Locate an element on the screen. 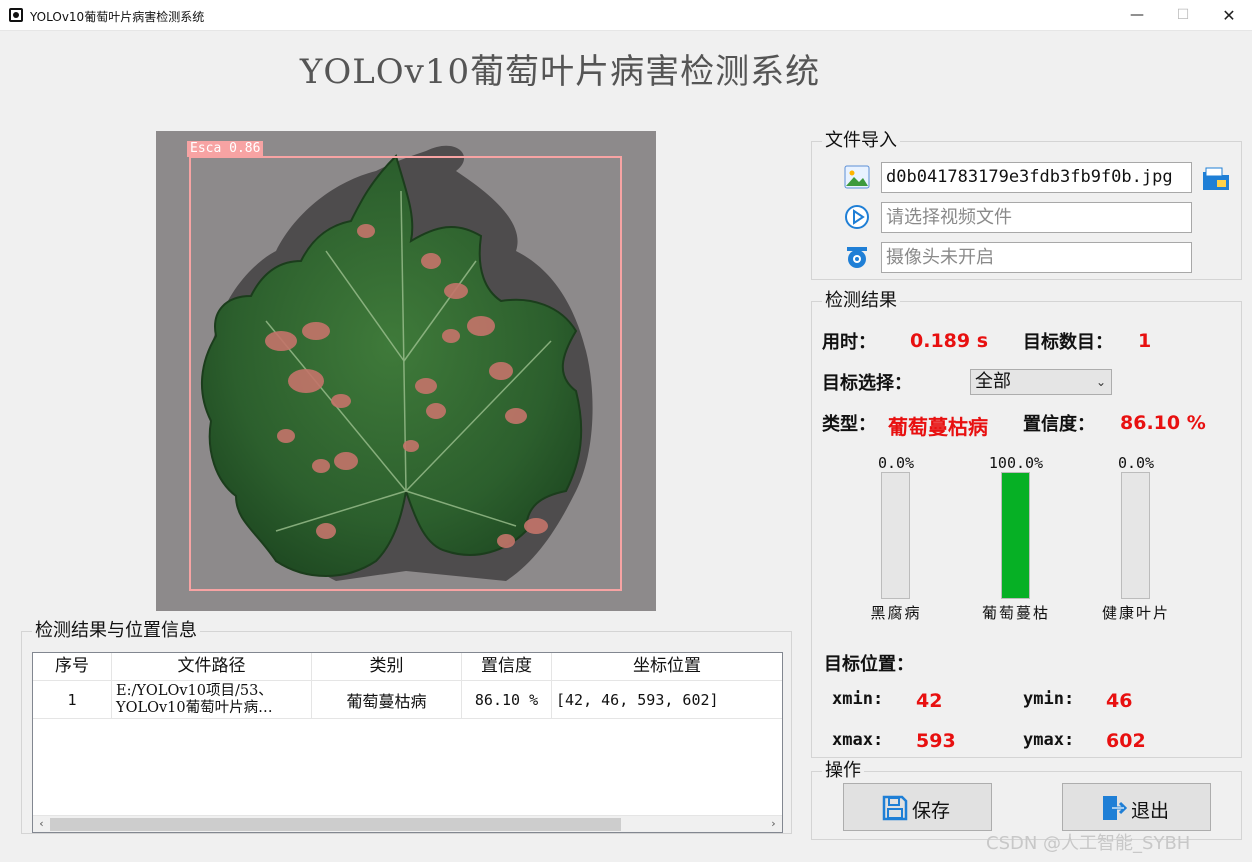 Image resolution: width=1252 pixels, height=862 pixels. bounding-box-label: Esca 0.86 is located at coordinates (225, 149).